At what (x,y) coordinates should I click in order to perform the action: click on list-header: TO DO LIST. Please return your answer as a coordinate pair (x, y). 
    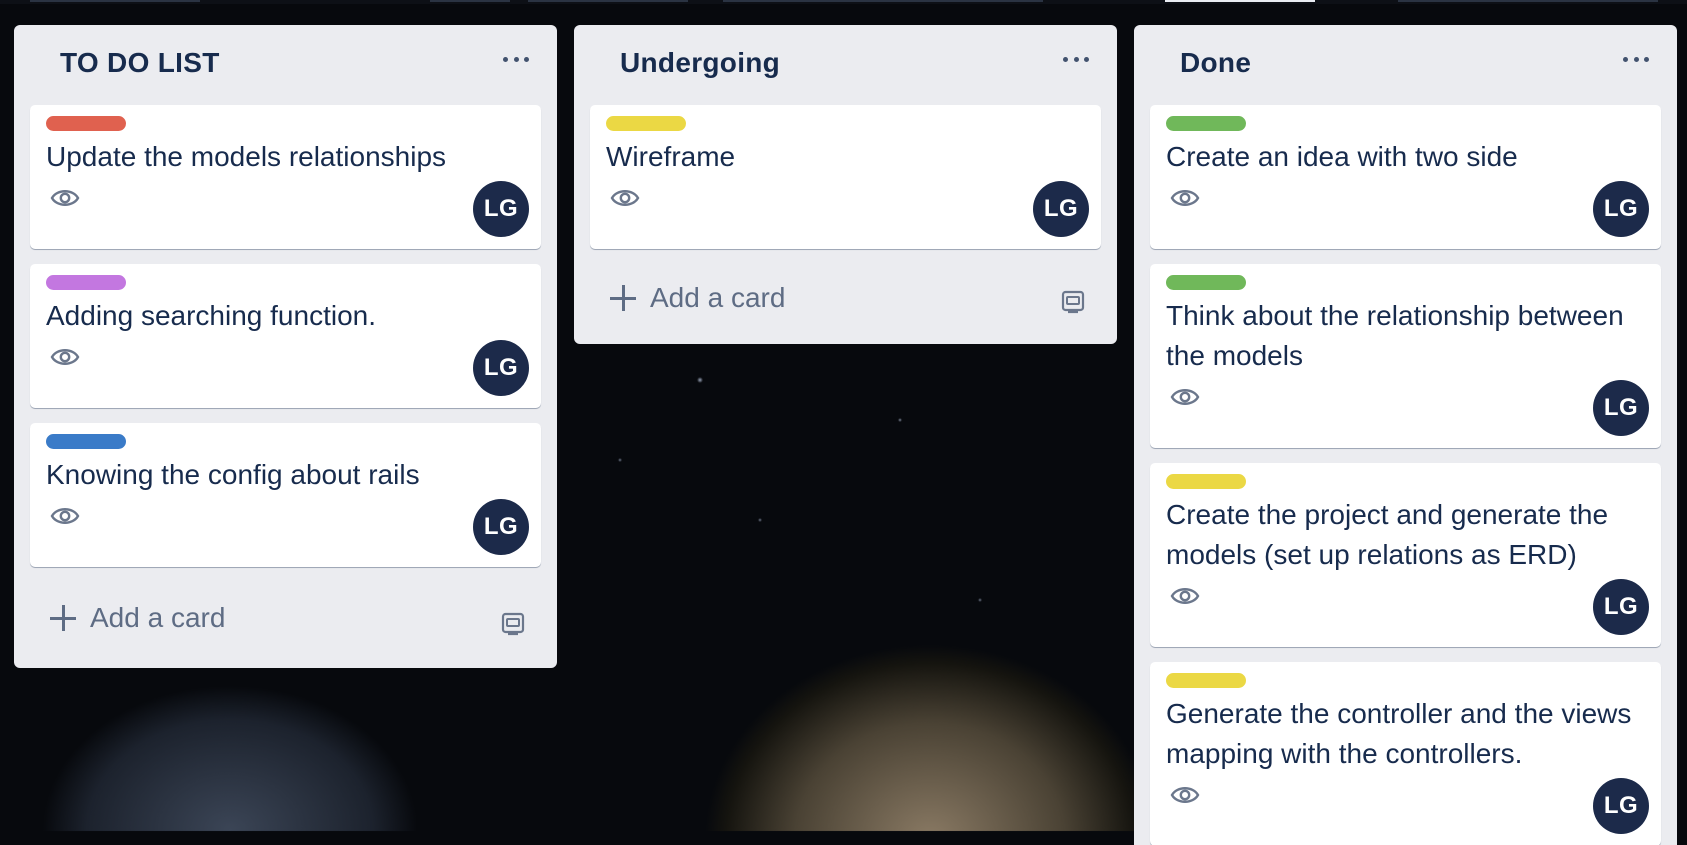
    Looking at the image, I should click on (285, 65).